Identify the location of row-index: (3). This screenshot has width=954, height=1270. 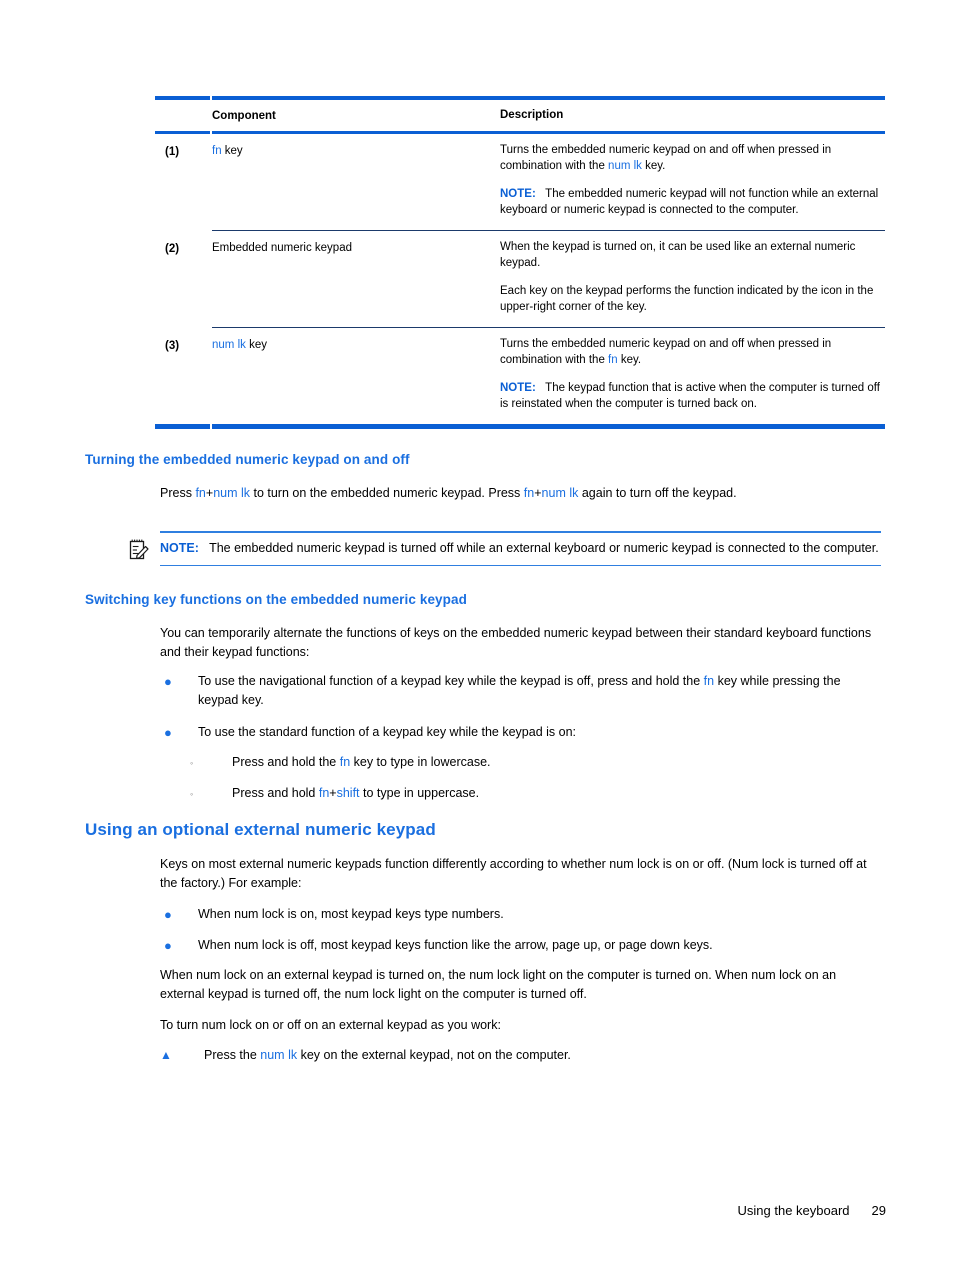
(172, 346).